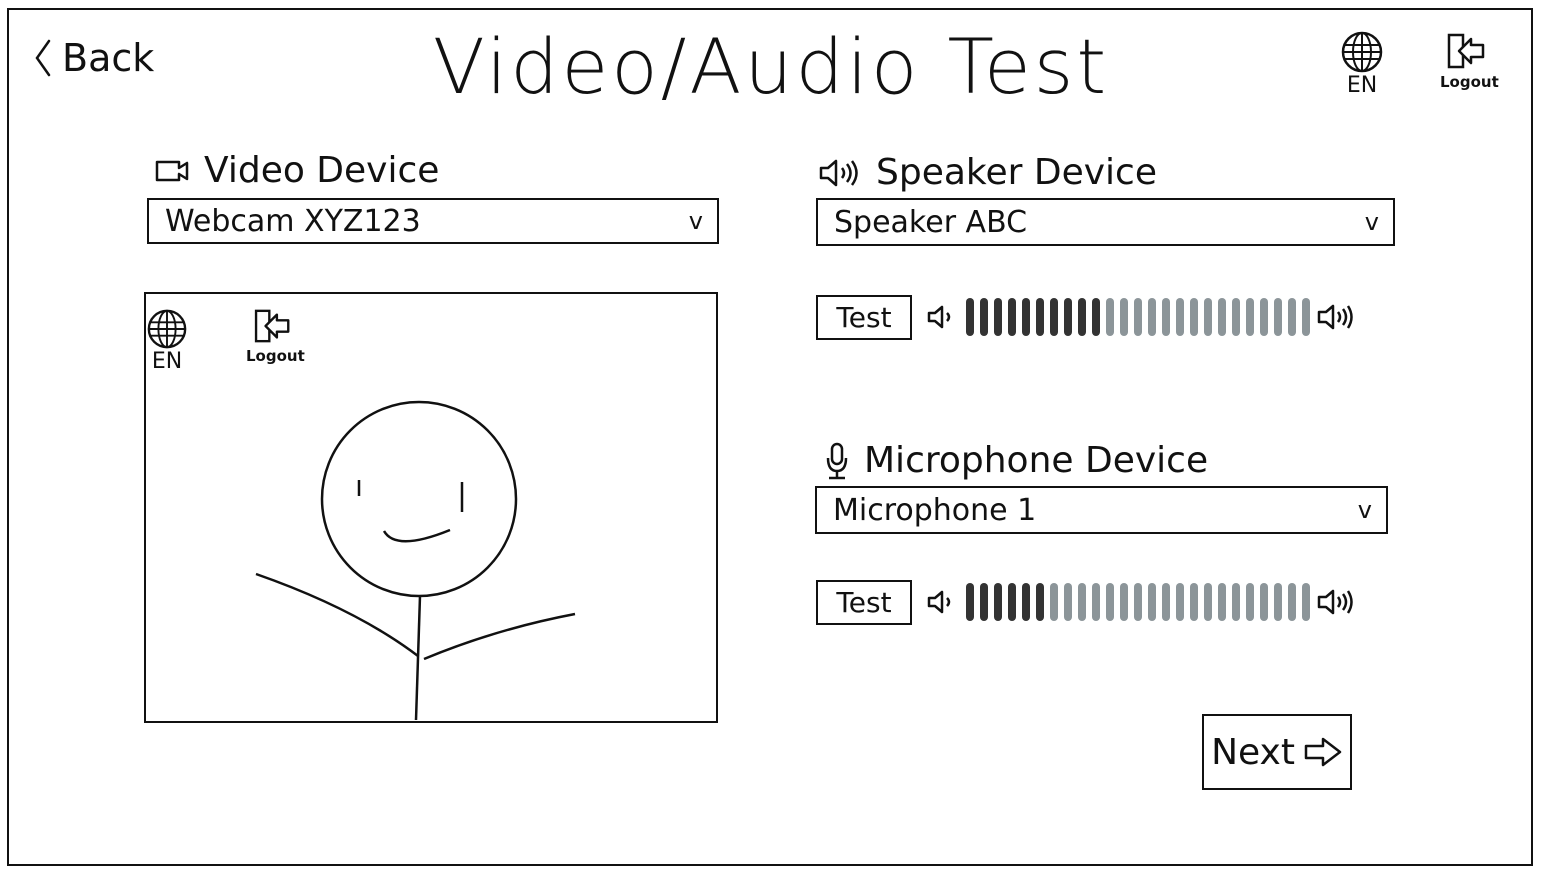  I want to click on microphone-level-bars, so click(1138, 602).